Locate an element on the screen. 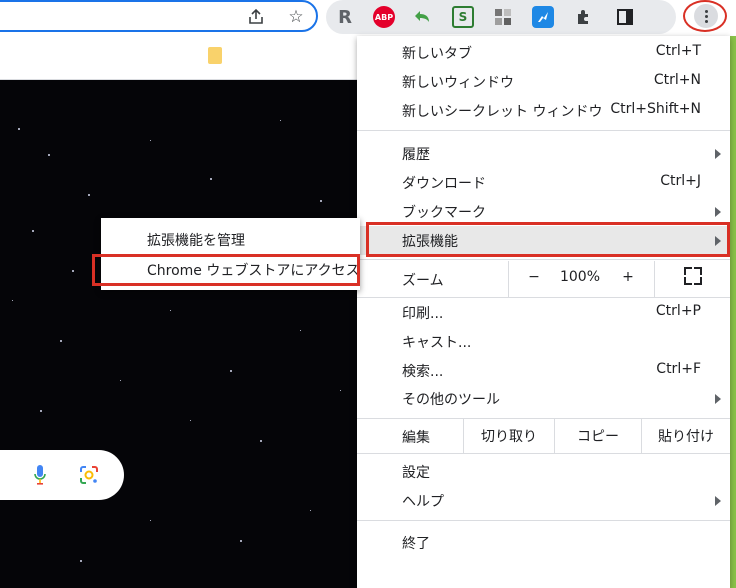 This screenshot has width=736, height=588. menu-item-label: 終了 is located at coordinates (416, 544).